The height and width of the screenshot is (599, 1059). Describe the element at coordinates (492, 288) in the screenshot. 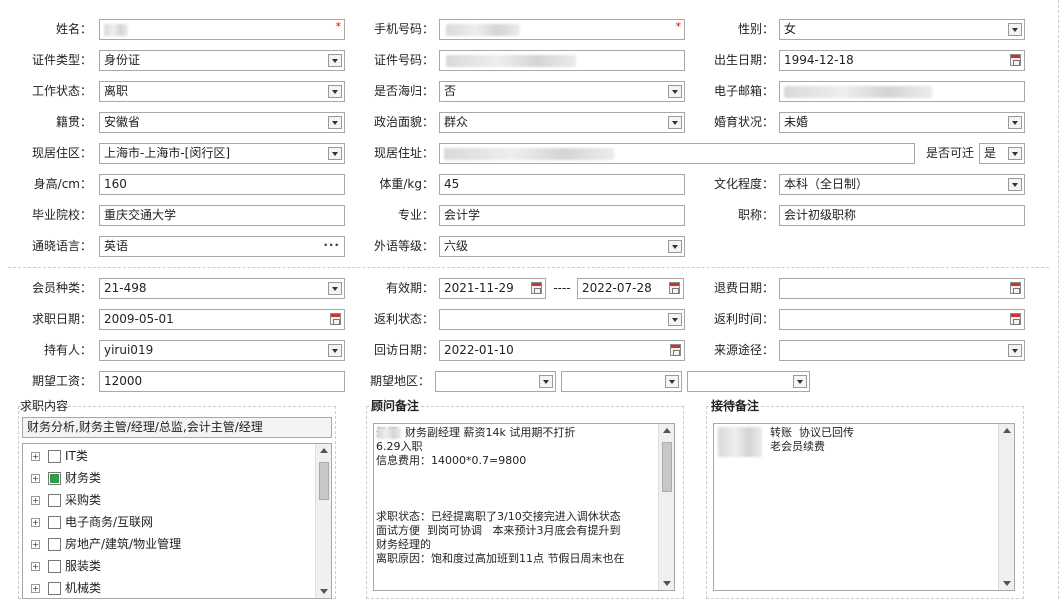

I see `validity-start-input: 2021-11-29` at that location.